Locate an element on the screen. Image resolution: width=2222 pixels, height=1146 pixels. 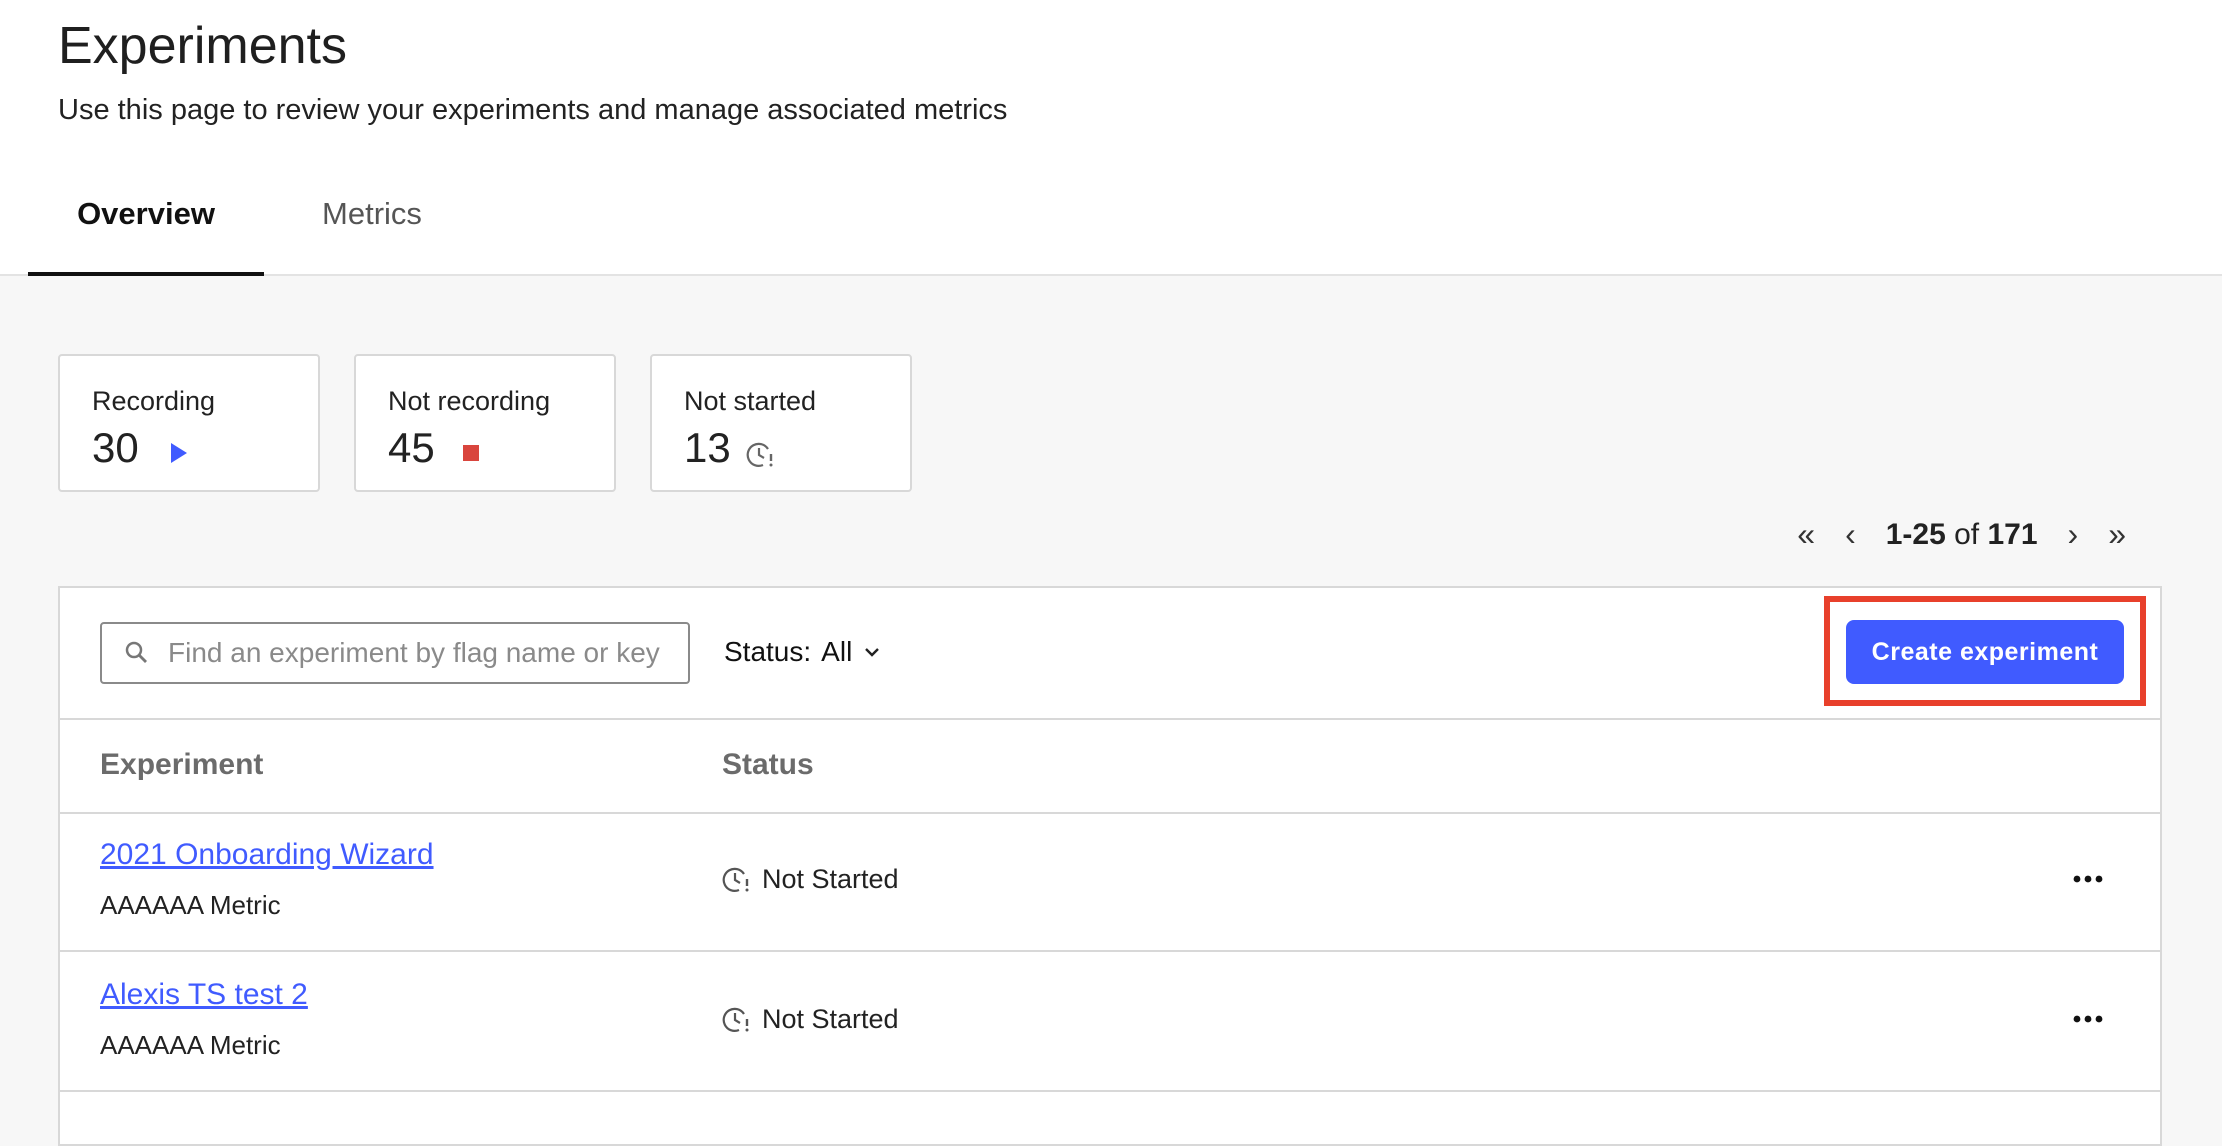
next-page-button: › is located at coordinates (2073, 534).